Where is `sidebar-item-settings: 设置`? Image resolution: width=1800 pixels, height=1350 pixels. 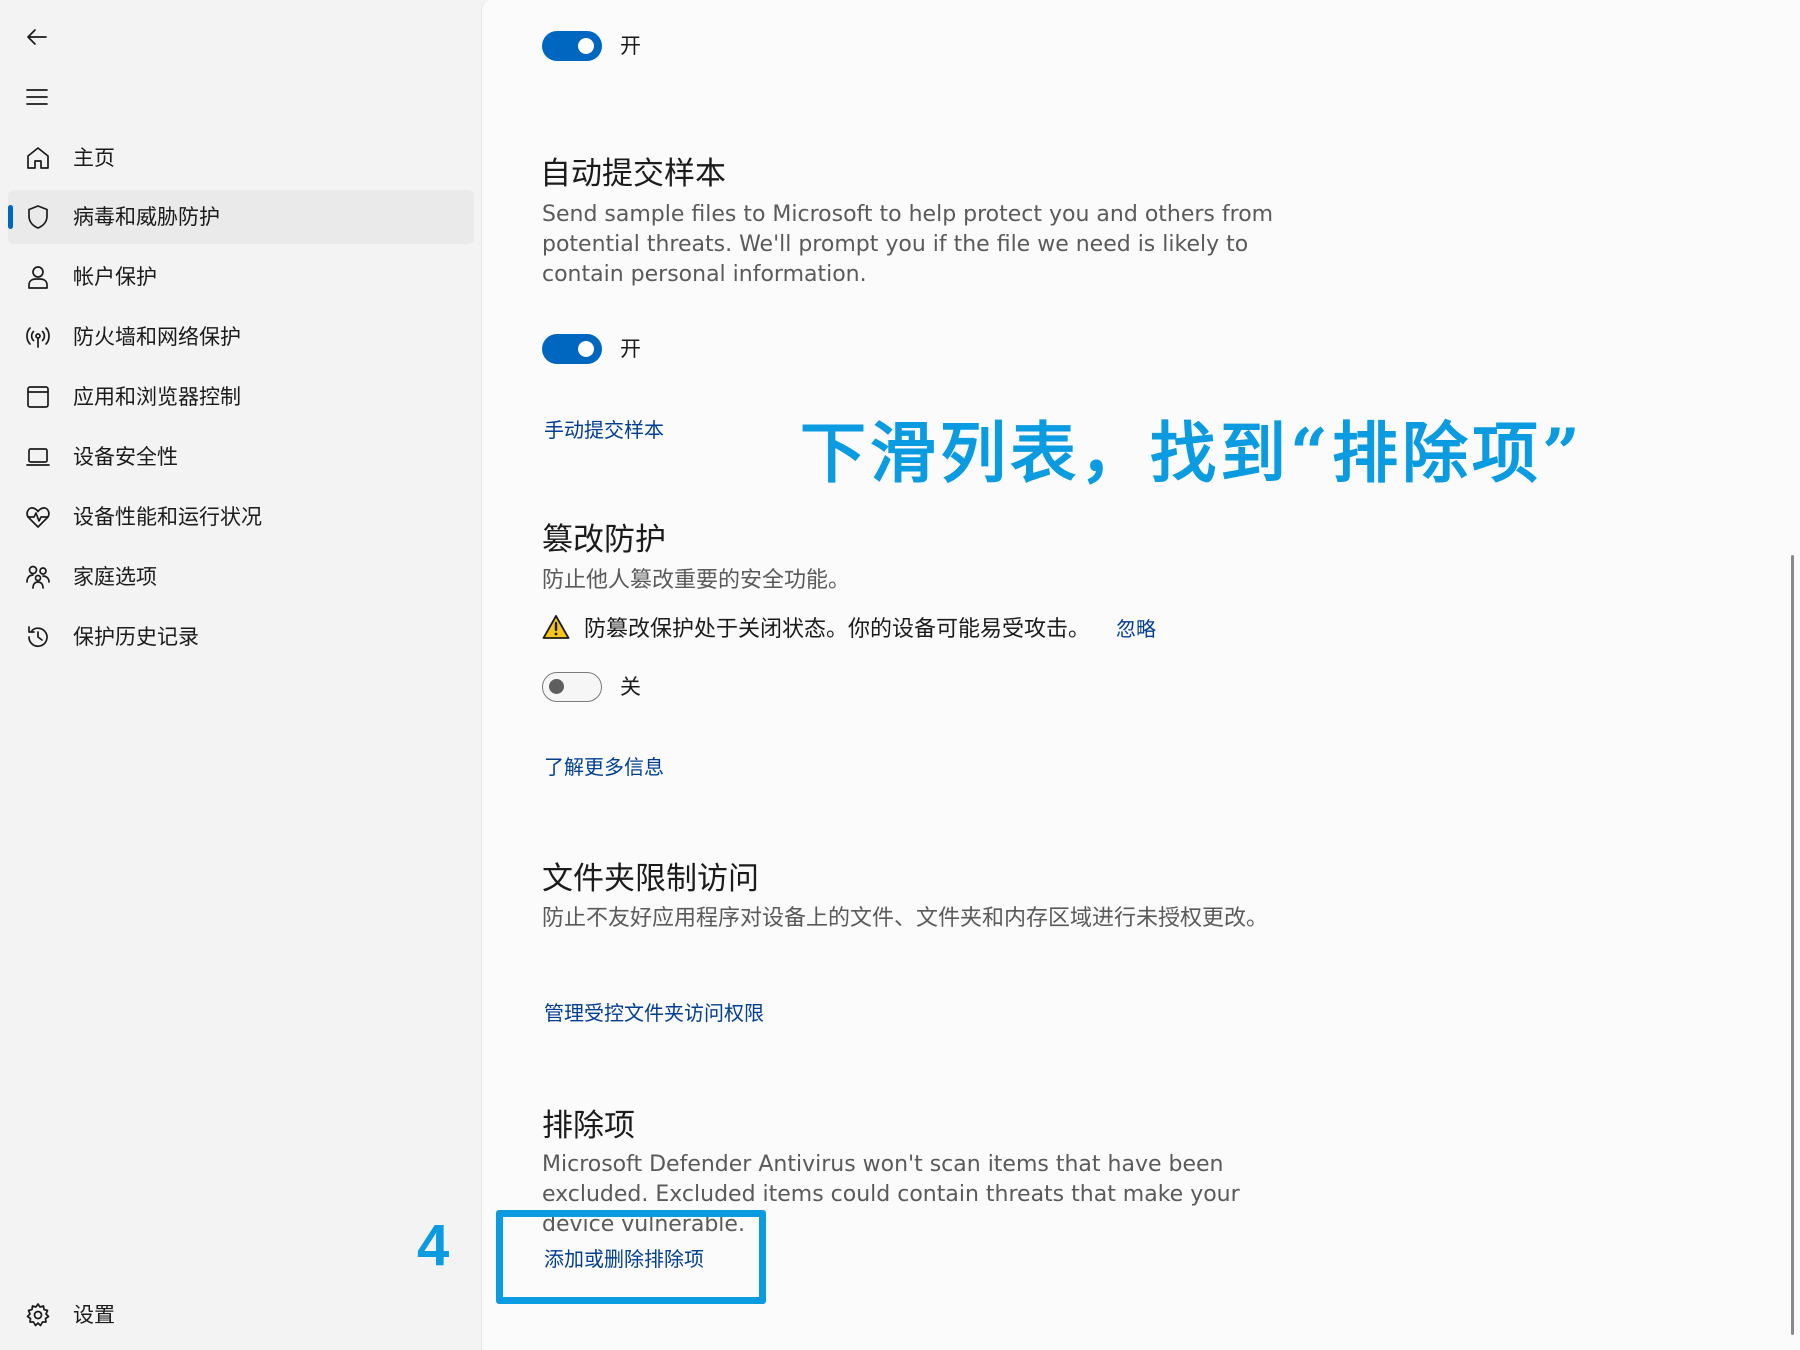
sidebar-item-settings: 设置 is located at coordinates (241, 1315).